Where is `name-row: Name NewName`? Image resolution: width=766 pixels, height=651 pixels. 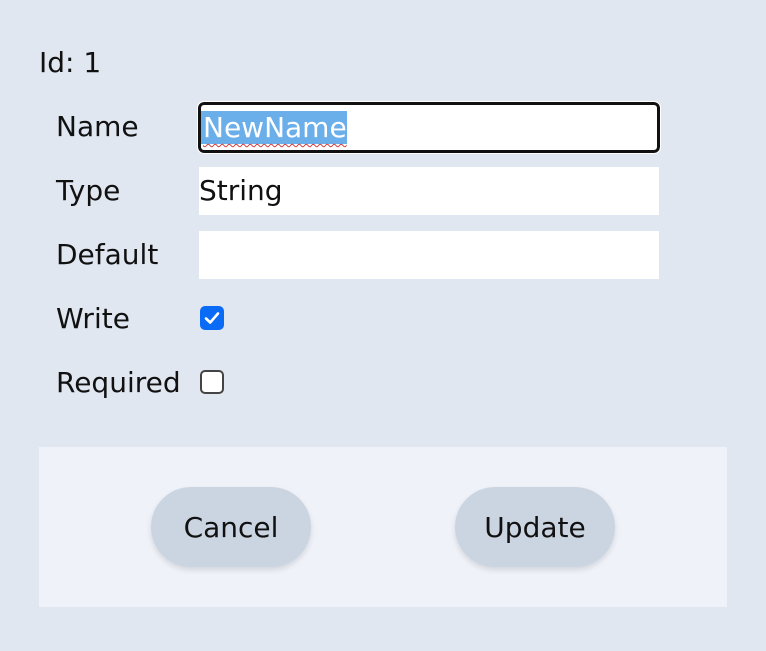
name-row: Name NewName is located at coordinates (361, 127).